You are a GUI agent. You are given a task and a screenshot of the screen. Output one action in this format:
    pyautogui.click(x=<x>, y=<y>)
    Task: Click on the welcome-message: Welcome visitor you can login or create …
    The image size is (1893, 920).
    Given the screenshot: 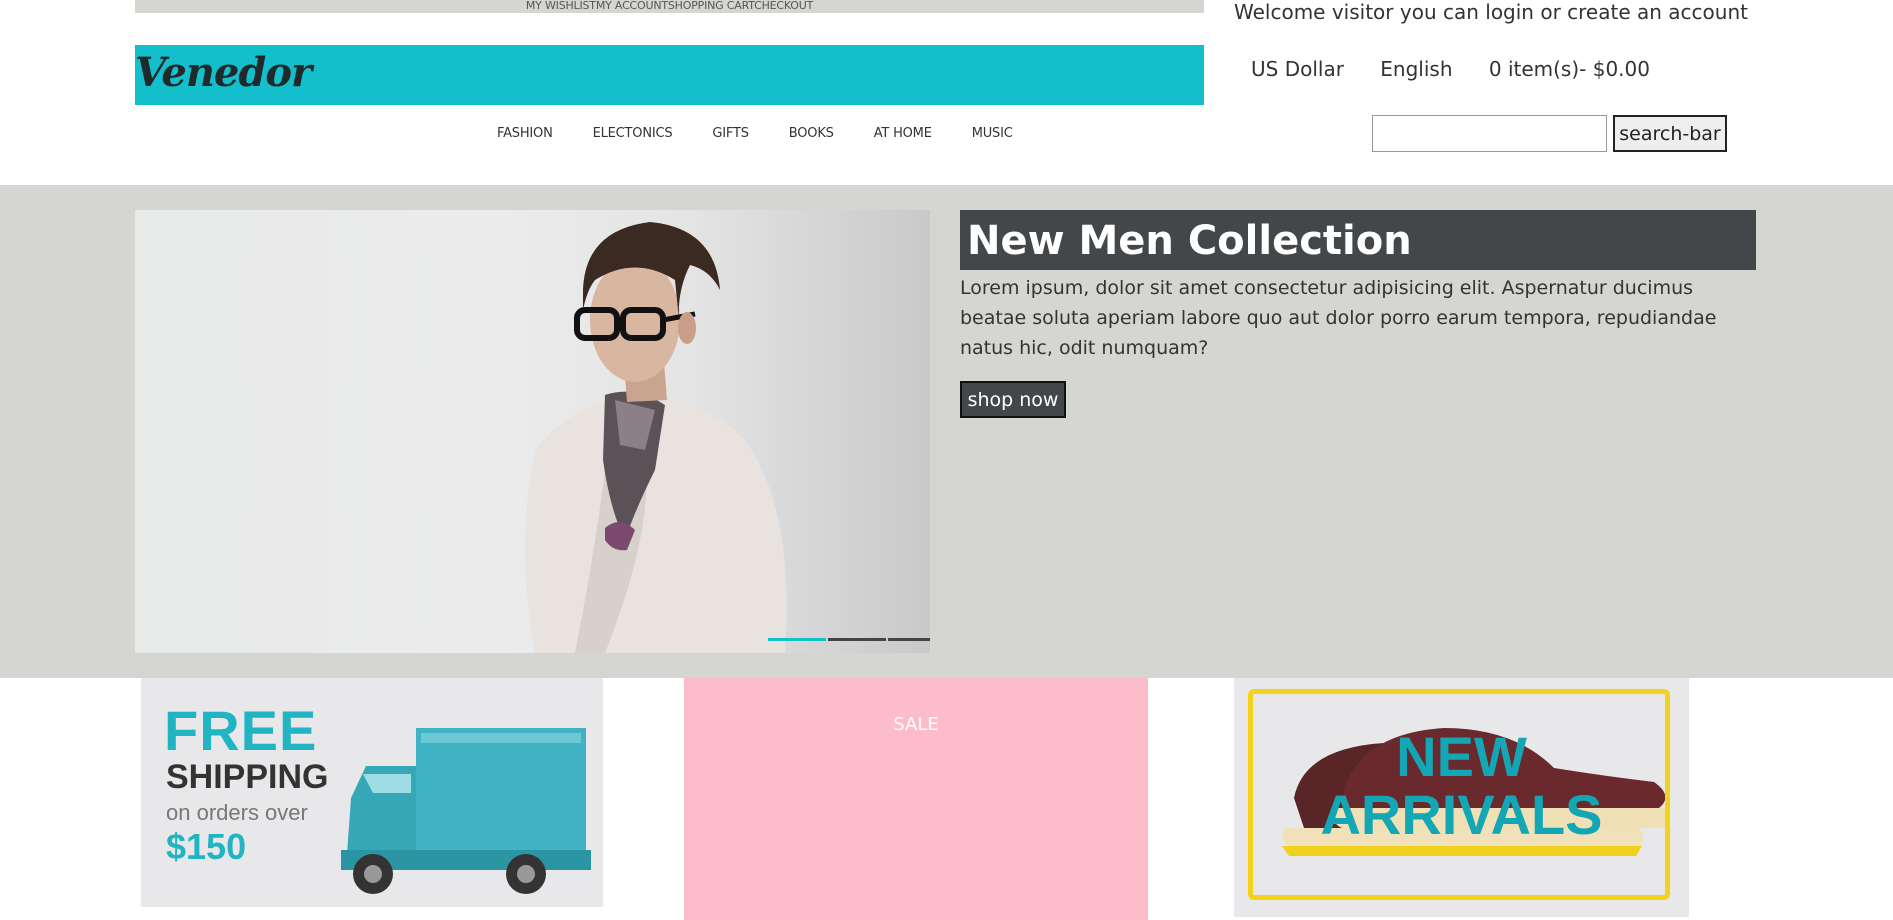 What is the action you would take?
    pyautogui.click(x=1491, y=12)
    